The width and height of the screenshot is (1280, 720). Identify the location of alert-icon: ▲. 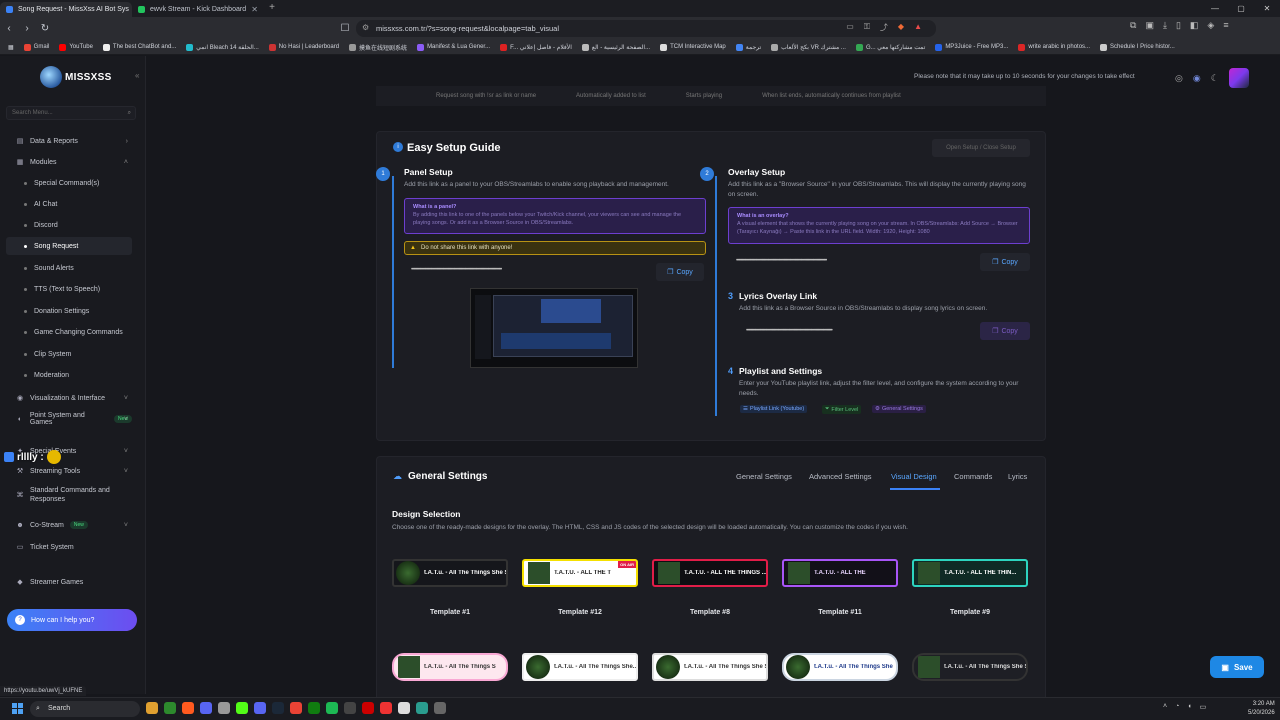
(918, 27).